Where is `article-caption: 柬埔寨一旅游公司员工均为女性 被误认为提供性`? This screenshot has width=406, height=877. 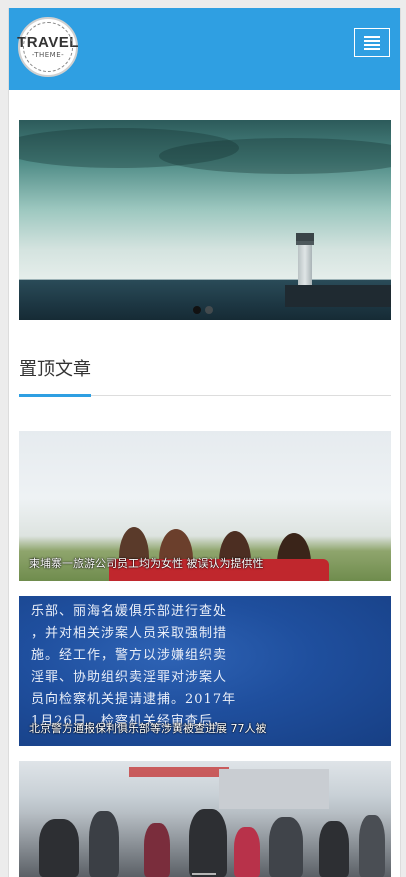
article-caption: 柬埔寨一旅游公司员工均为女性 被误认为提供性 is located at coordinates (146, 563).